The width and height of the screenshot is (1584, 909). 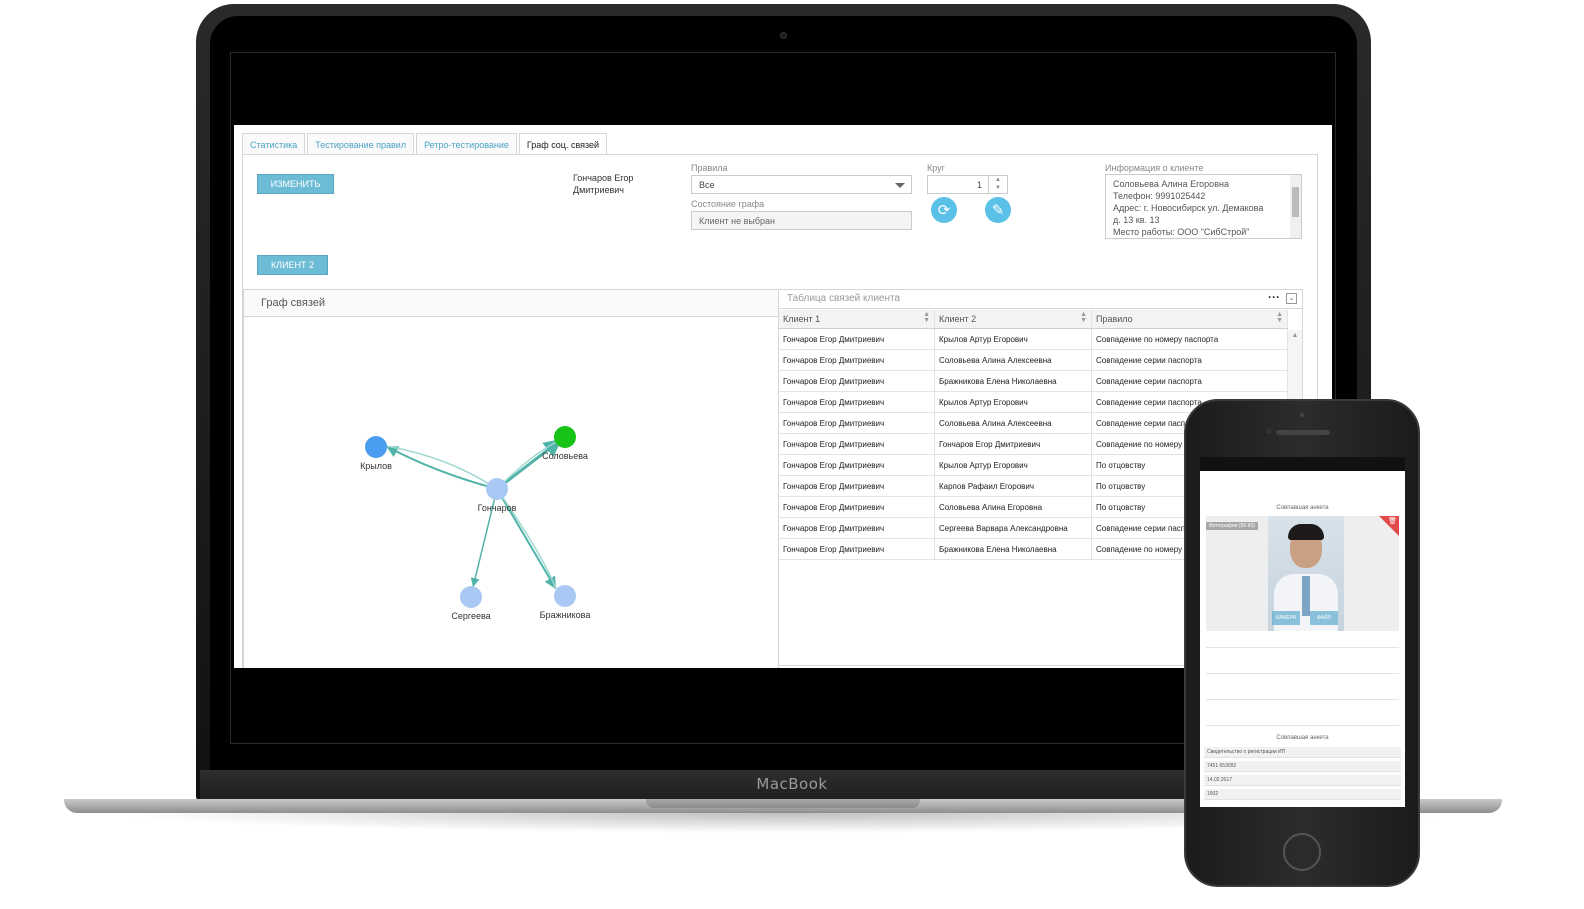 I want to click on circle-label: Круг, so click(x=936, y=168).